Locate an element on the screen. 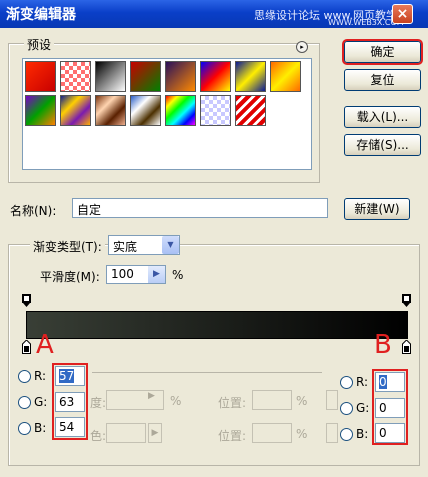 Image resolution: width=428 pixels, height=477 pixels. ok-button: 确定 is located at coordinates (382, 52).